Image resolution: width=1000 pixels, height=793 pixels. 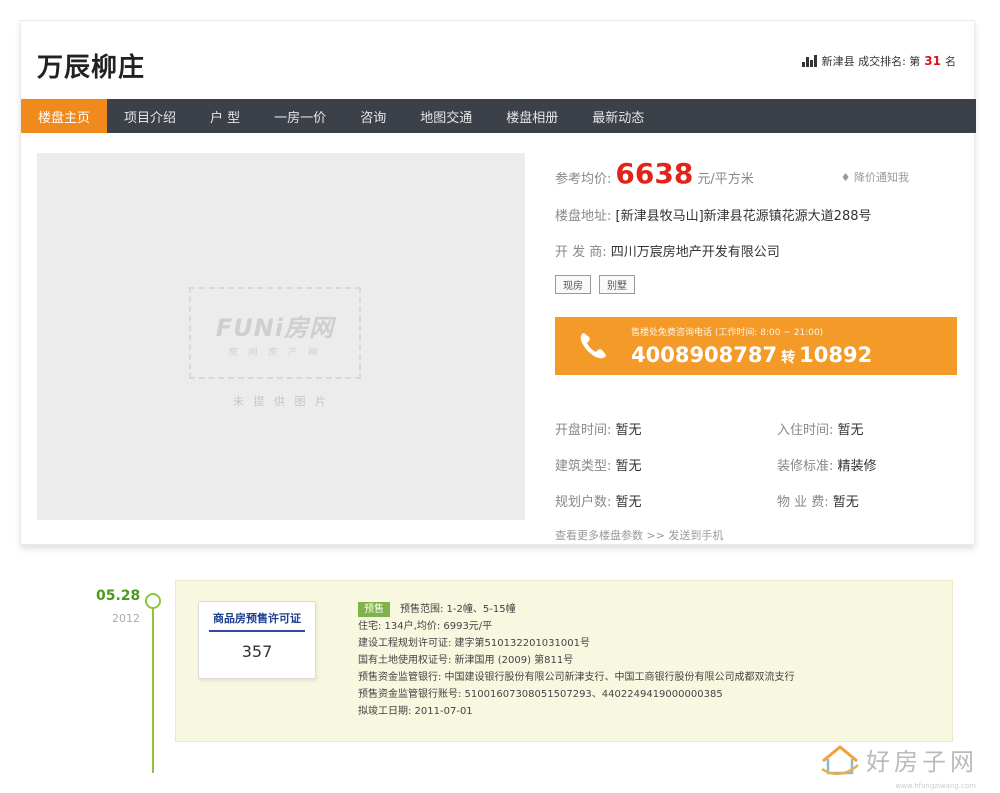 What do you see at coordinates (599, 535) in the screenshot?
I see `more-params-link: 查看更多楼盘参数` at bounding box center [599, 535].